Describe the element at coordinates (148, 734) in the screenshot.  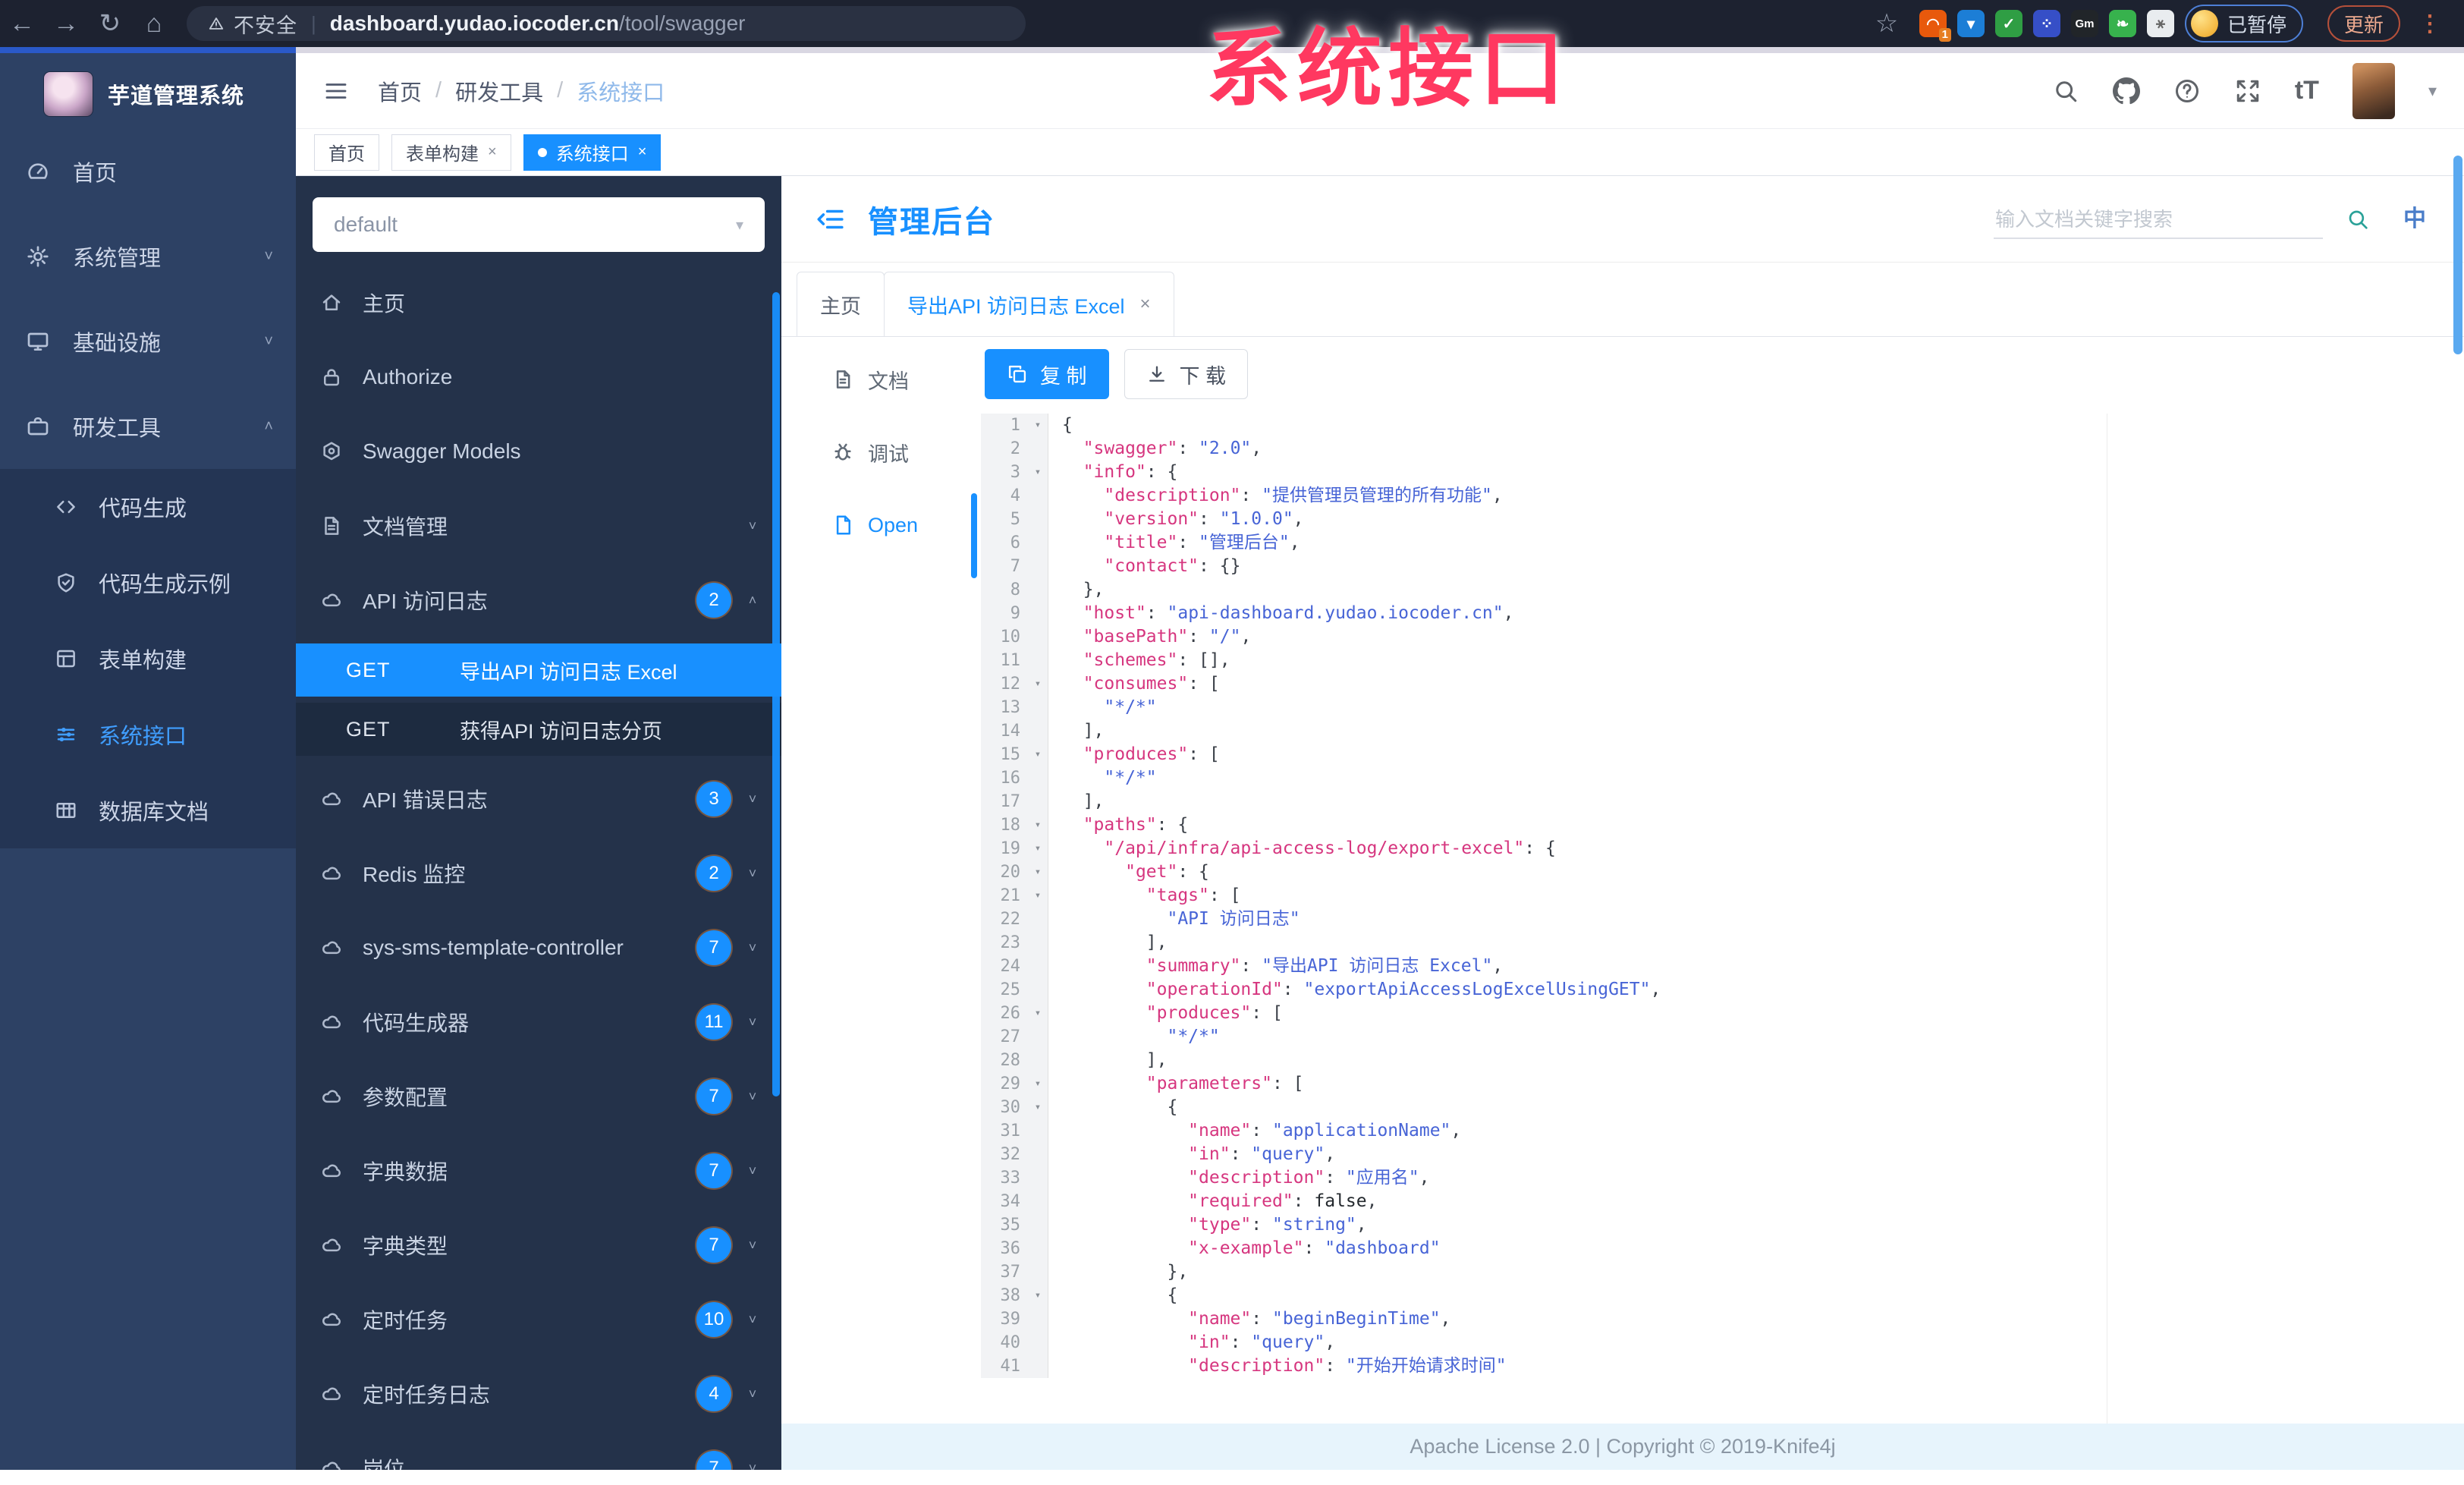
I see `sidebar-item-system-api: 系统接口` at that location.